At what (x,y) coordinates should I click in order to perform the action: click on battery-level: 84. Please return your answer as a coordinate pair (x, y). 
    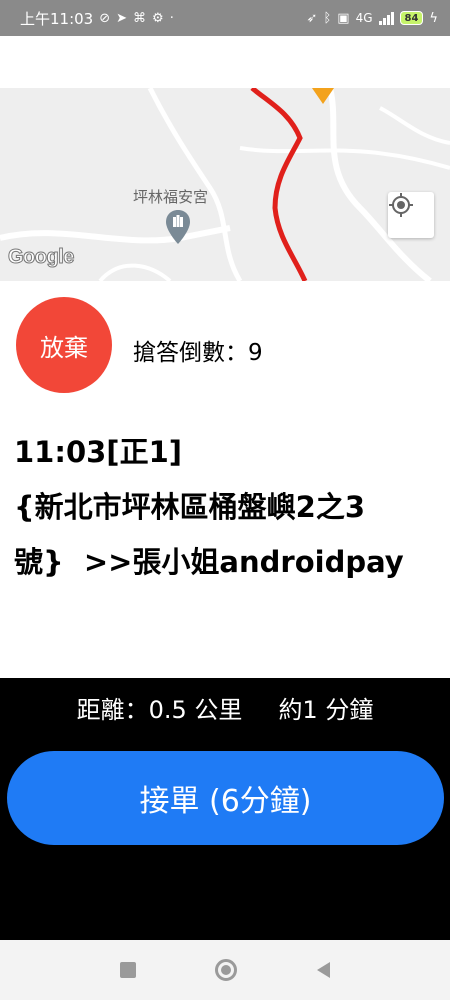
    Looking at the image, I should click on (411, 18).